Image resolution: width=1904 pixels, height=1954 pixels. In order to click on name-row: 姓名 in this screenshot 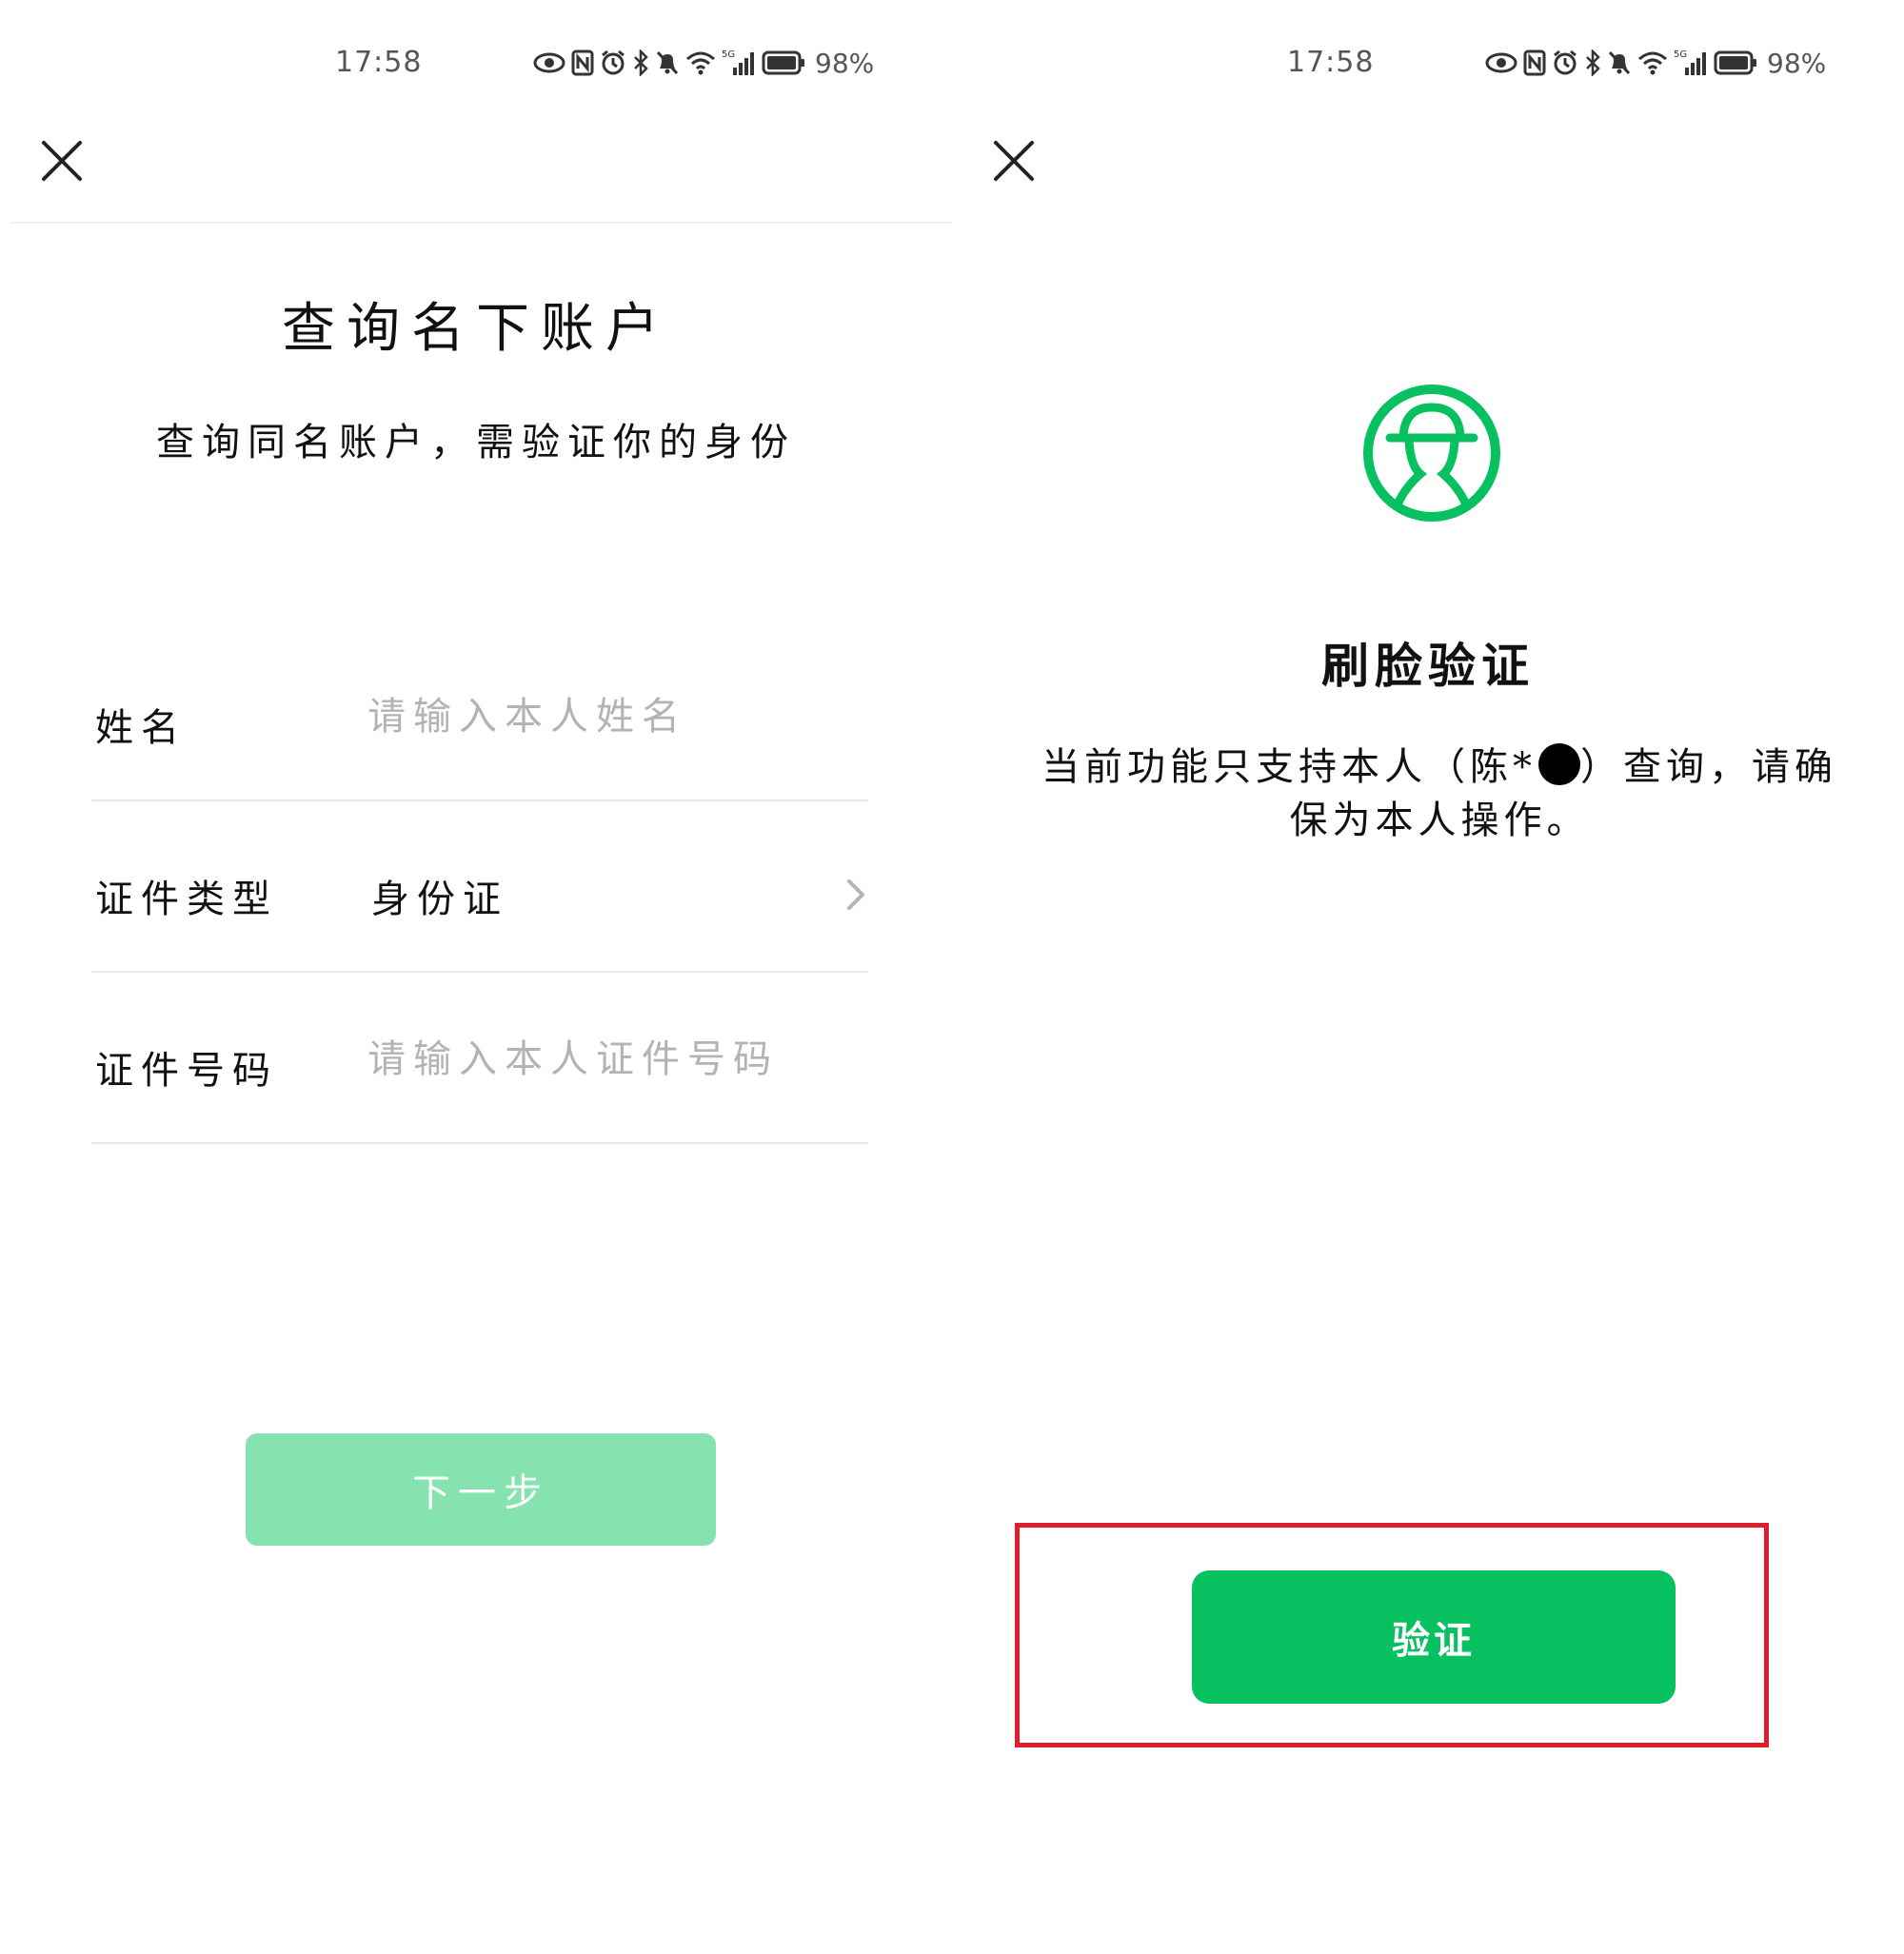, I will do `click(479, 714)`.